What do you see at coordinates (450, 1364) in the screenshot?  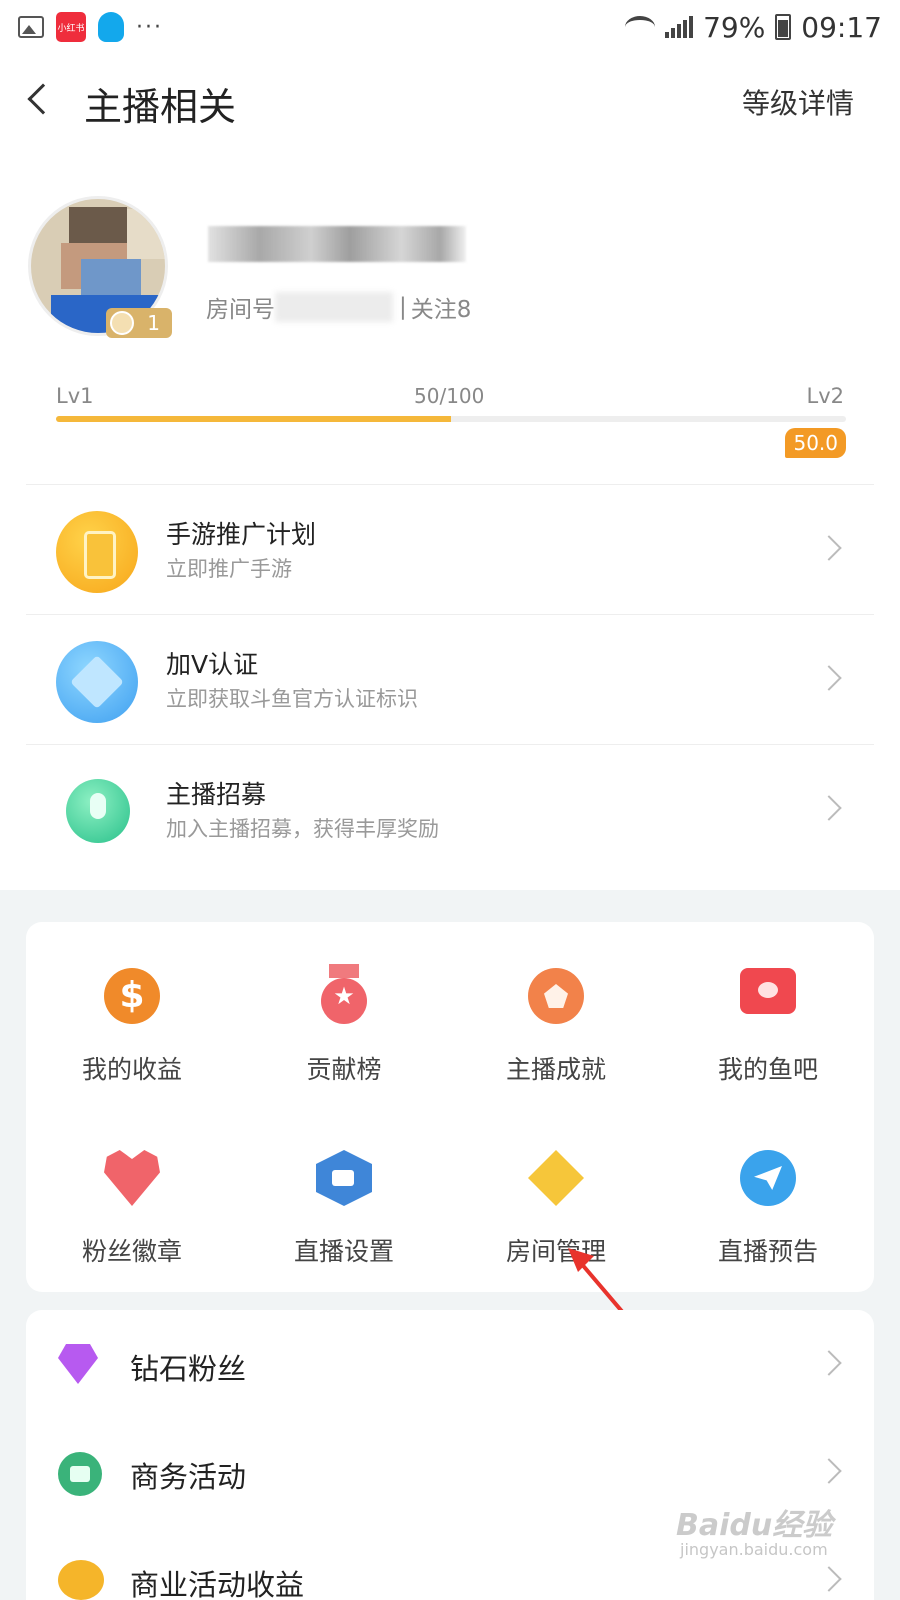 I see `list-item-diamond-fans: 钻石粉丝` at bounding box center [450, 1364].